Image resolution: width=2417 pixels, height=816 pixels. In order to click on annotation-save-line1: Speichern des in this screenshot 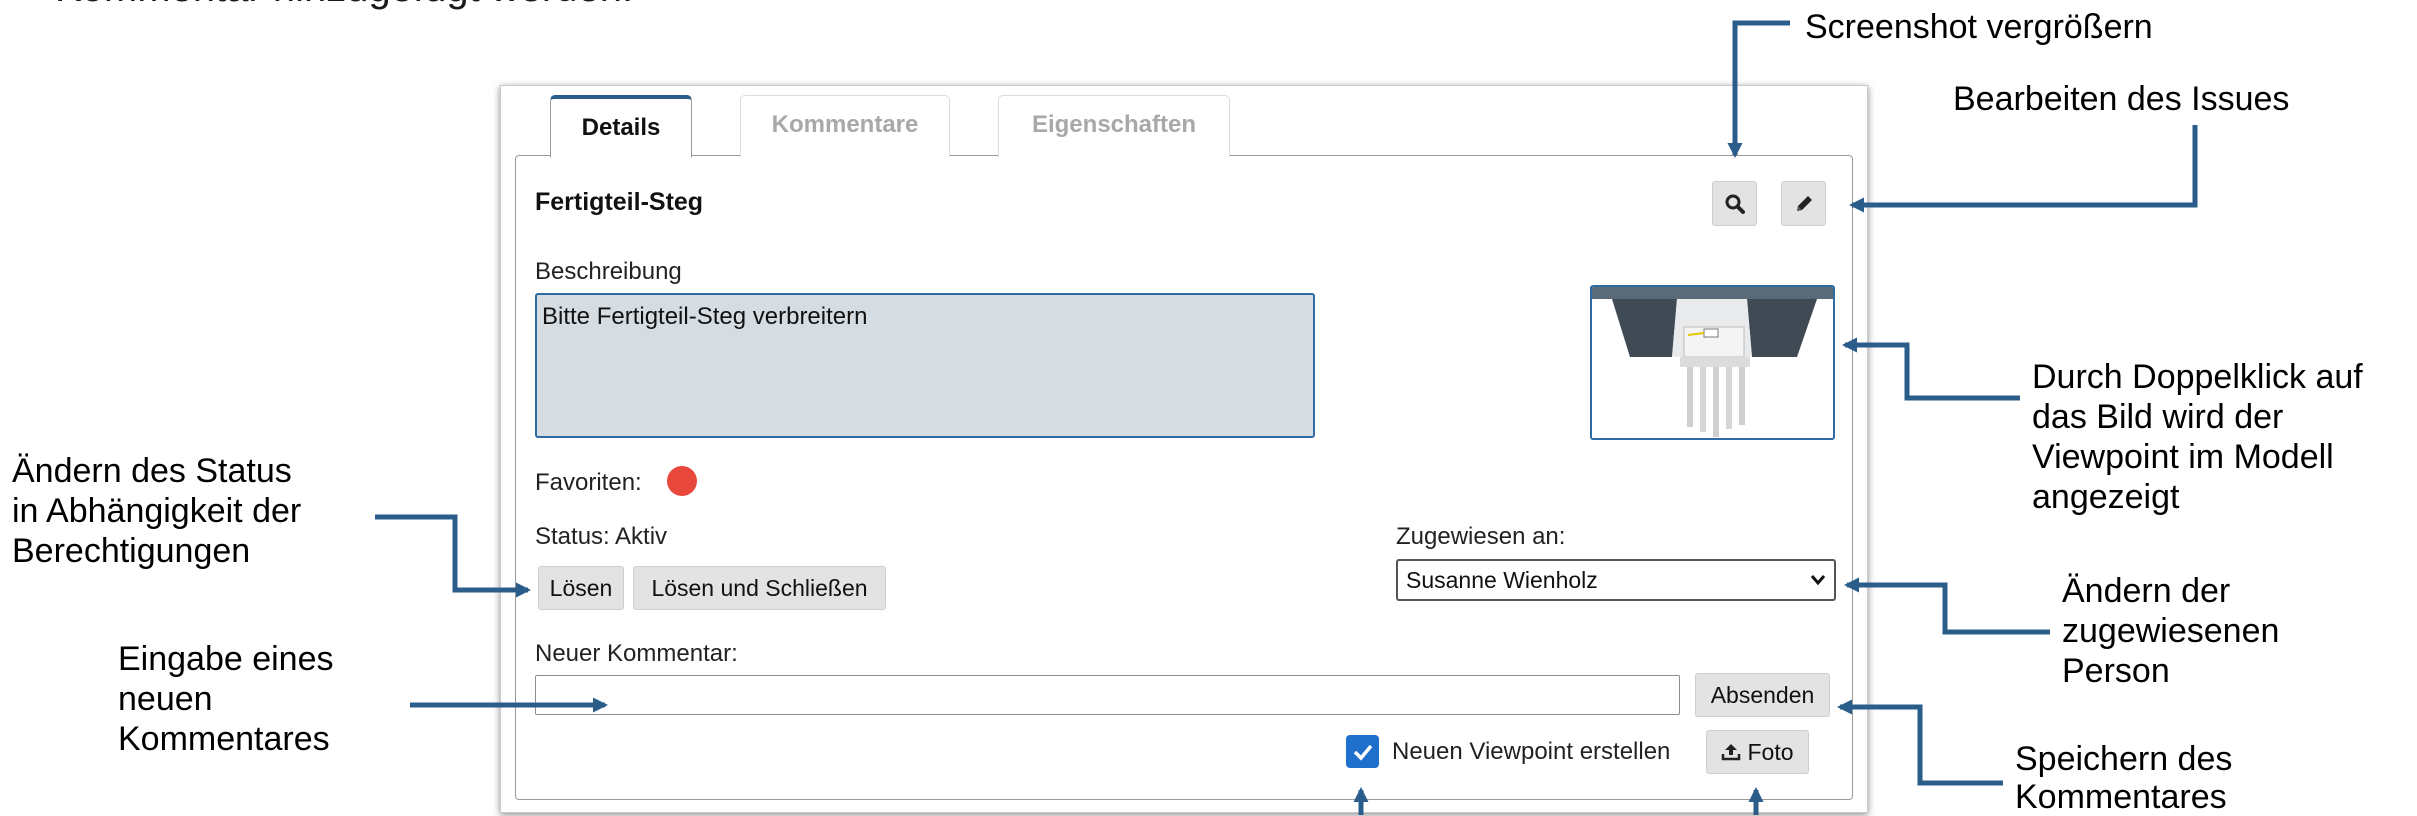, I will do `click(2124, 759)`.